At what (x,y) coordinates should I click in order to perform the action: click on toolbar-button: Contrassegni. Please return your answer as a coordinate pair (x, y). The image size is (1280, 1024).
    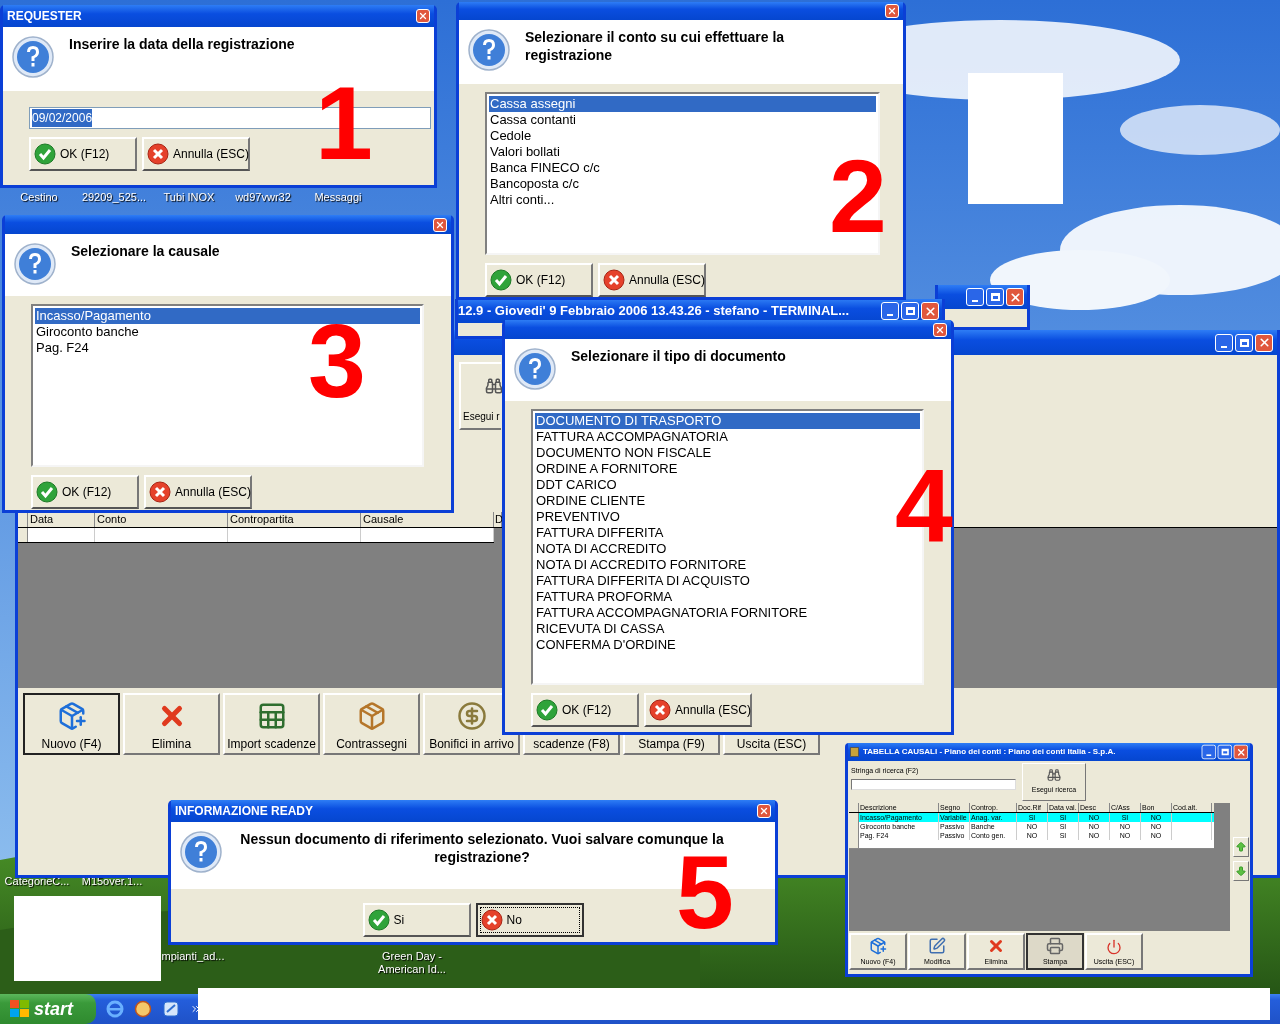
    Looking at the image, I should click on (371, 724).